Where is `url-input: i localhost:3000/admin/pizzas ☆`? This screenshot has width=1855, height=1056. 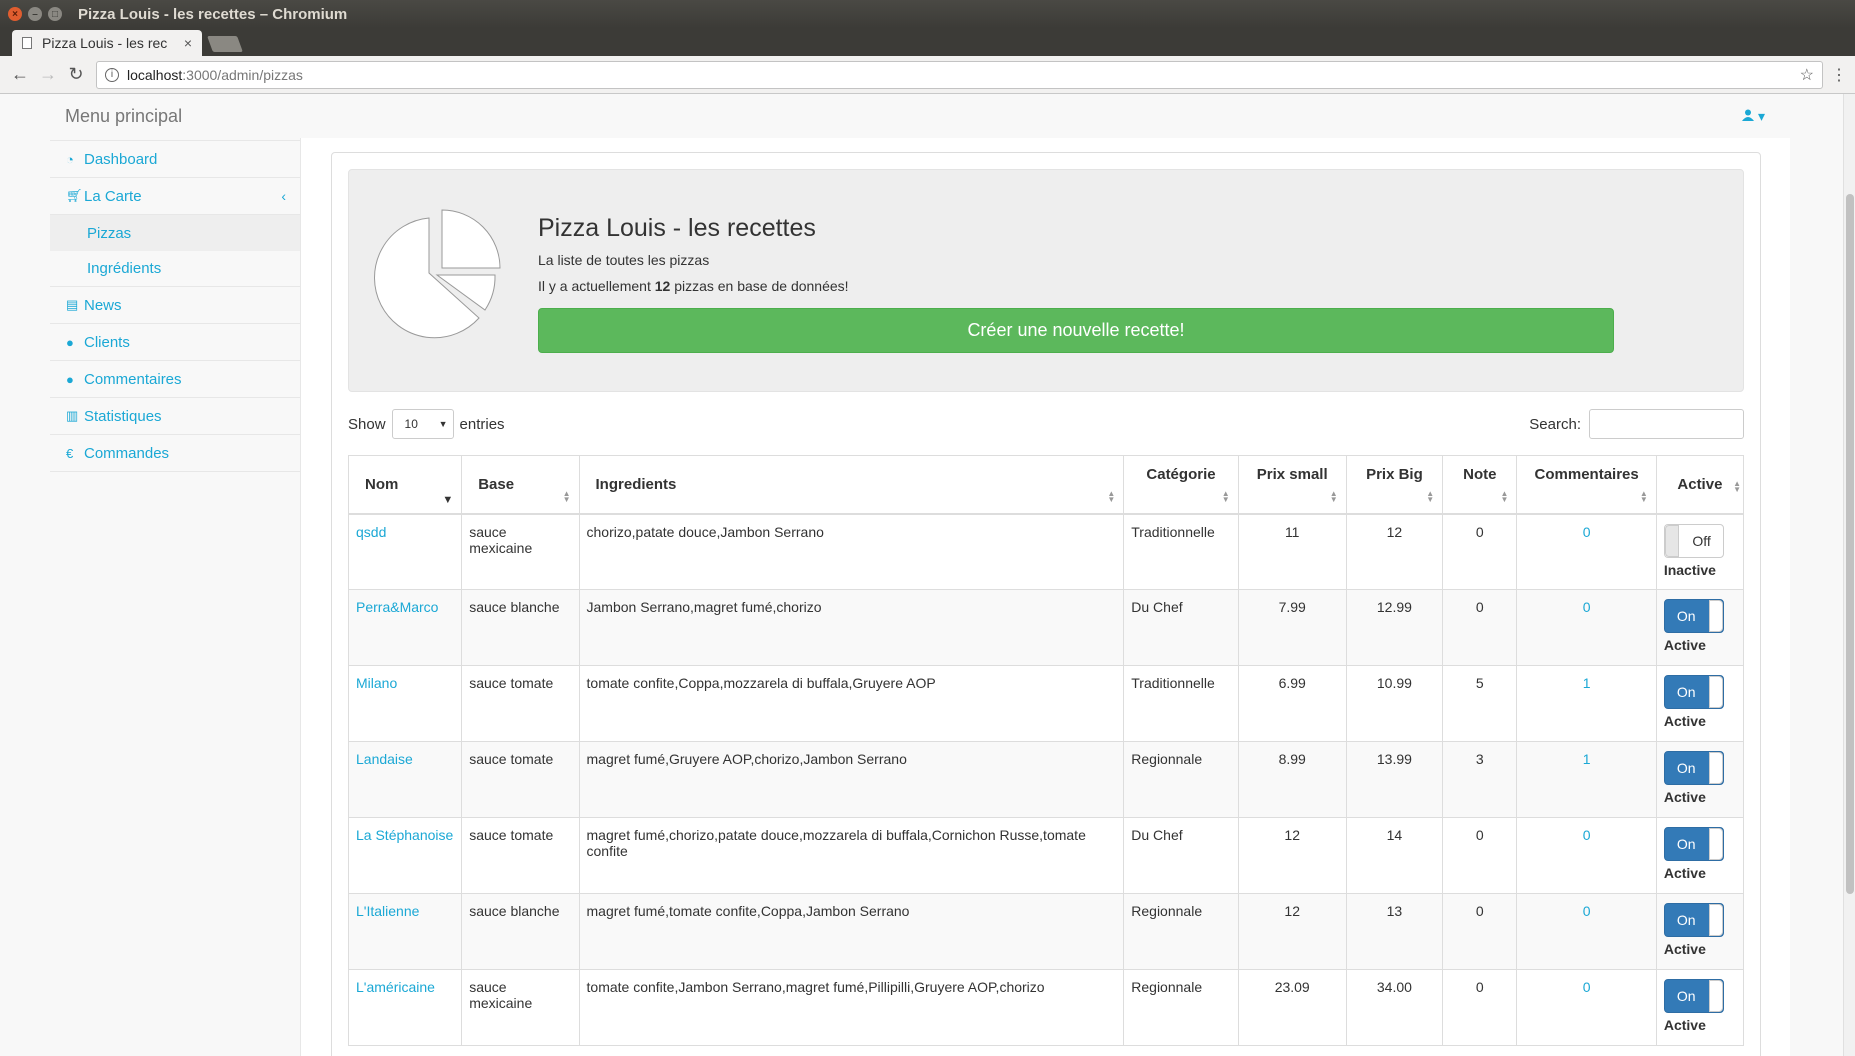
url-input: i localhost:3000/admin/pizzas ☆ is located at coordinates (959, 74).